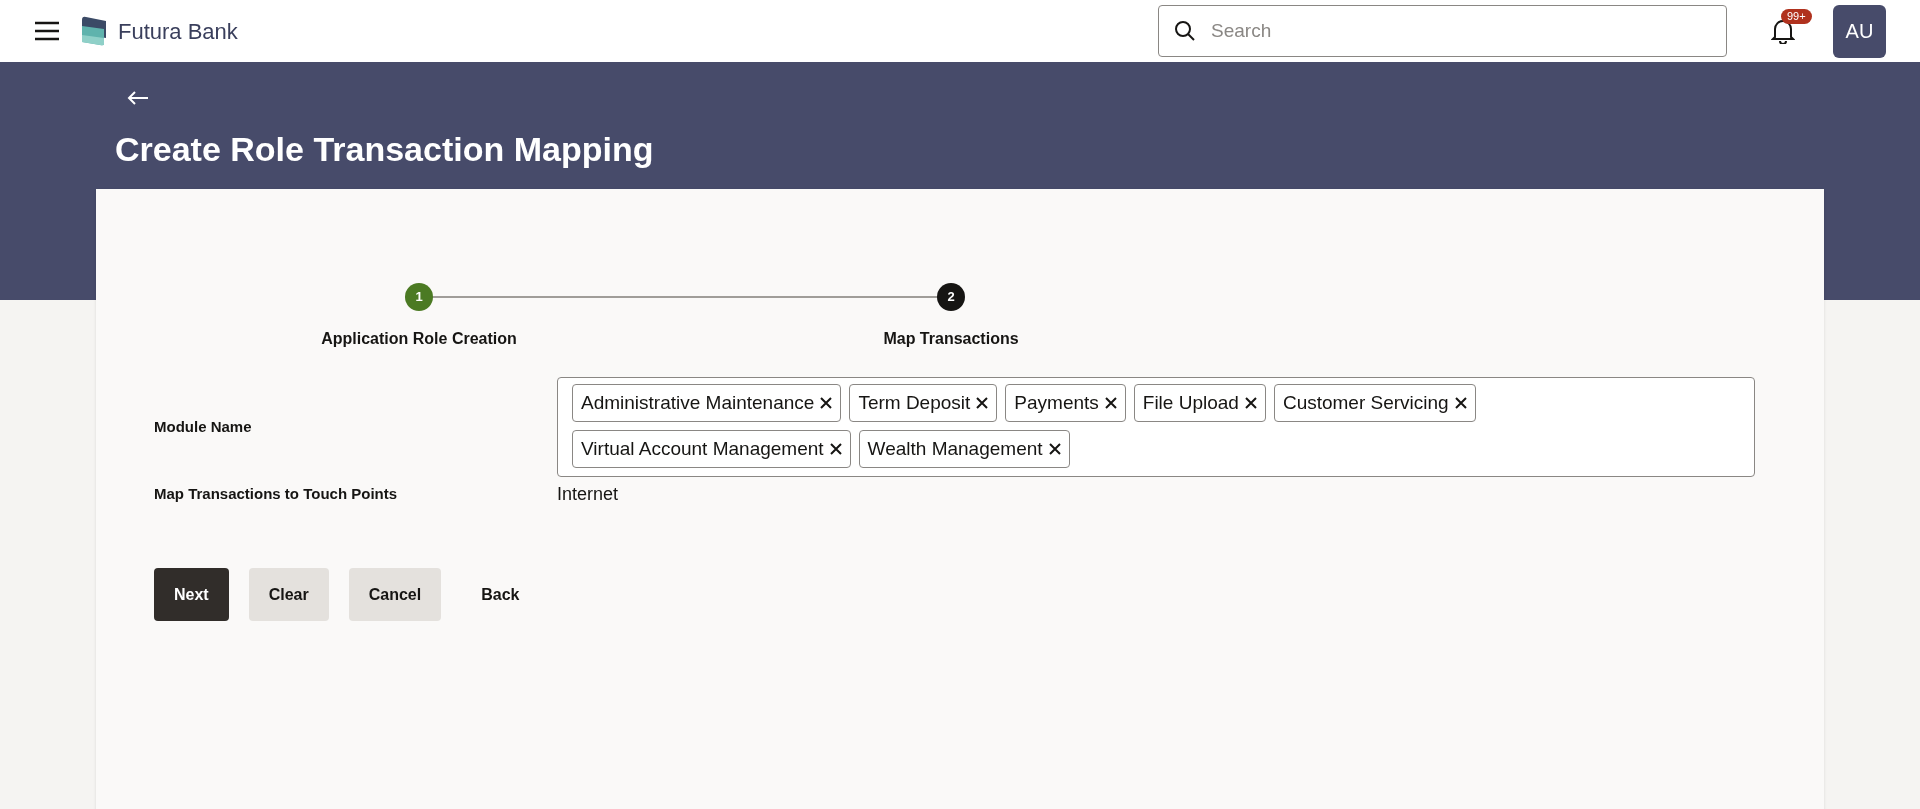  Describe the element at coordinates (1185, 31) in the screenshot. I see `search-icon` at that location.